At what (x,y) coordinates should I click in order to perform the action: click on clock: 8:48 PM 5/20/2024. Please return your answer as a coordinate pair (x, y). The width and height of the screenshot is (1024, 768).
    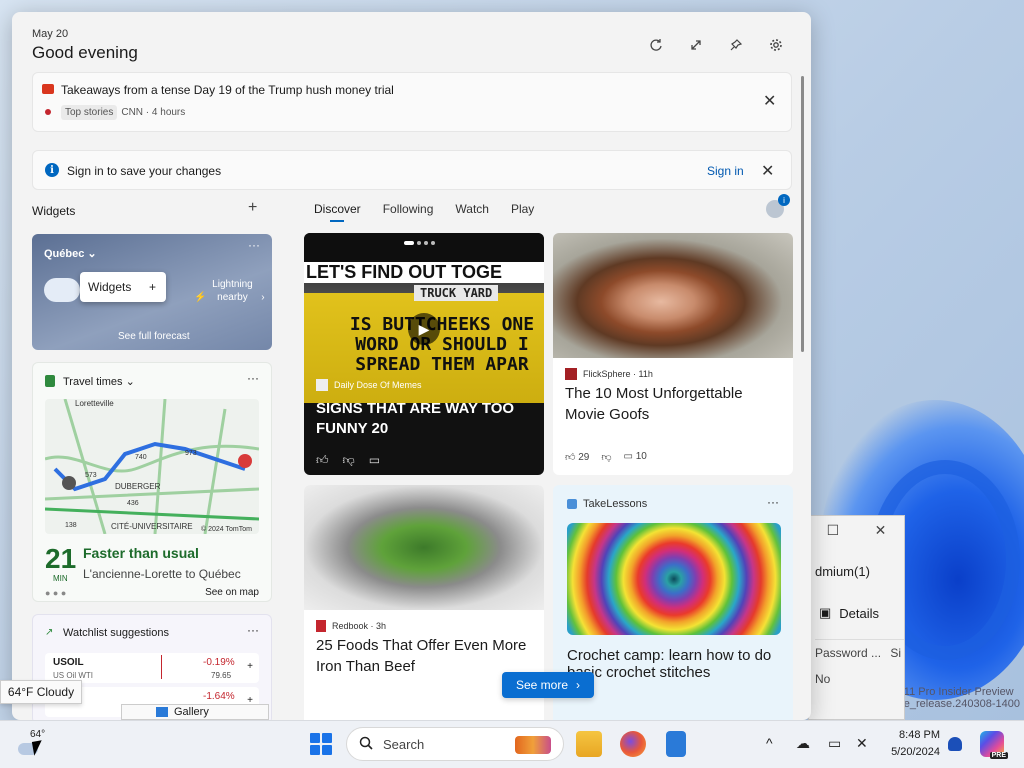
    Looking at the image, I should click on (912, 744).